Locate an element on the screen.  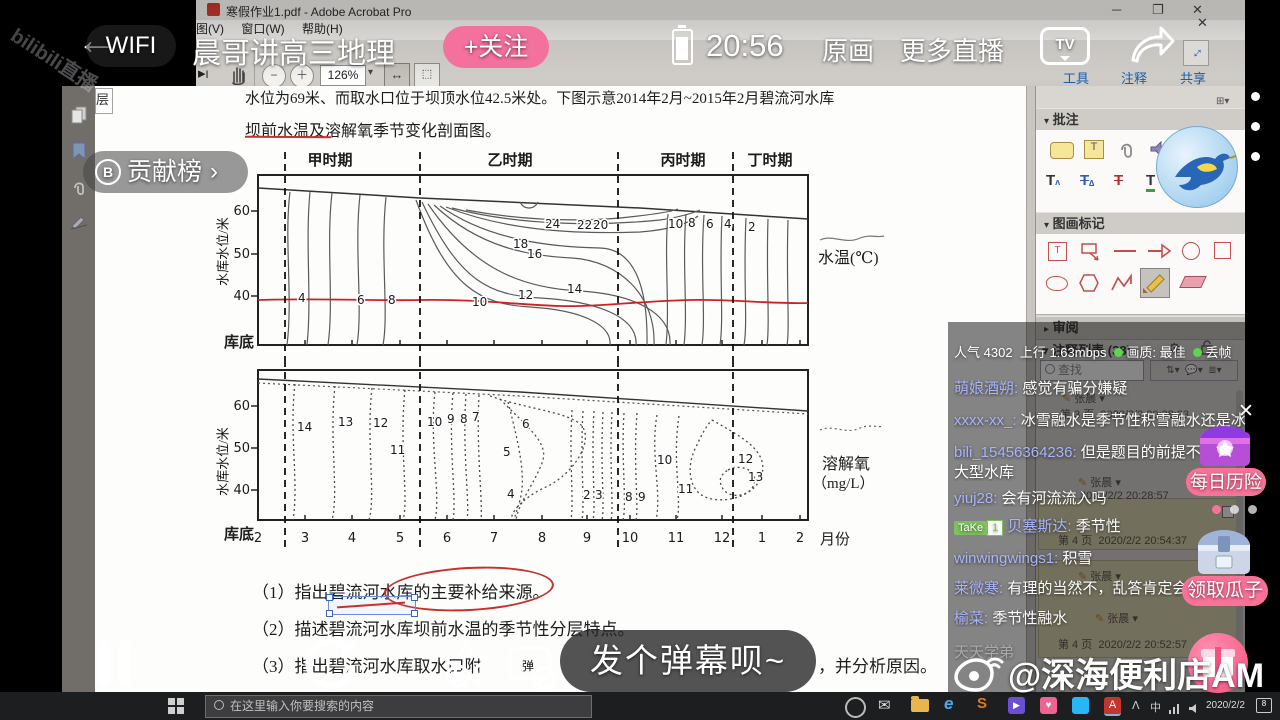
tab-comment: 注释 is located at coordinates (1134, 77).